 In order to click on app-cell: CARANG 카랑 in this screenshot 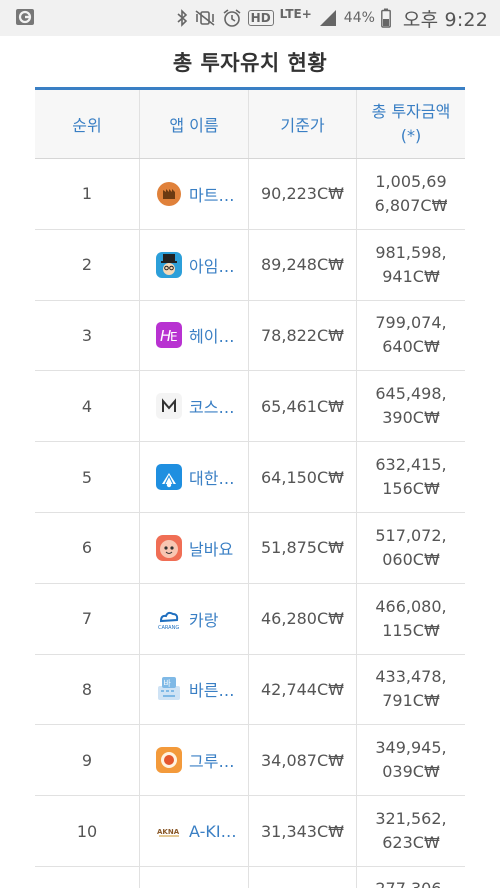, I will do `click(194, 618)`.